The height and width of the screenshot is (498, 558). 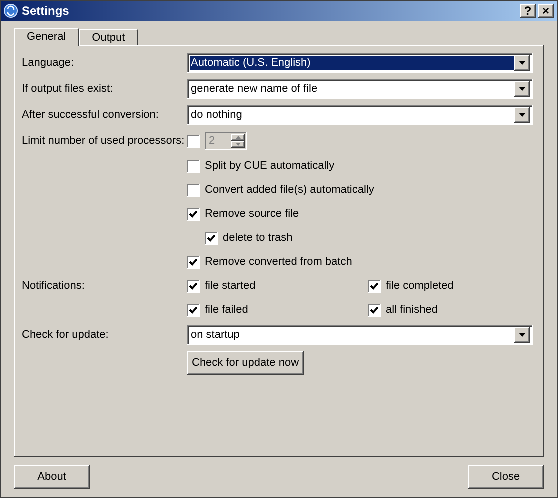 I want to click on help-button: ?, so click(x=528, y=11).